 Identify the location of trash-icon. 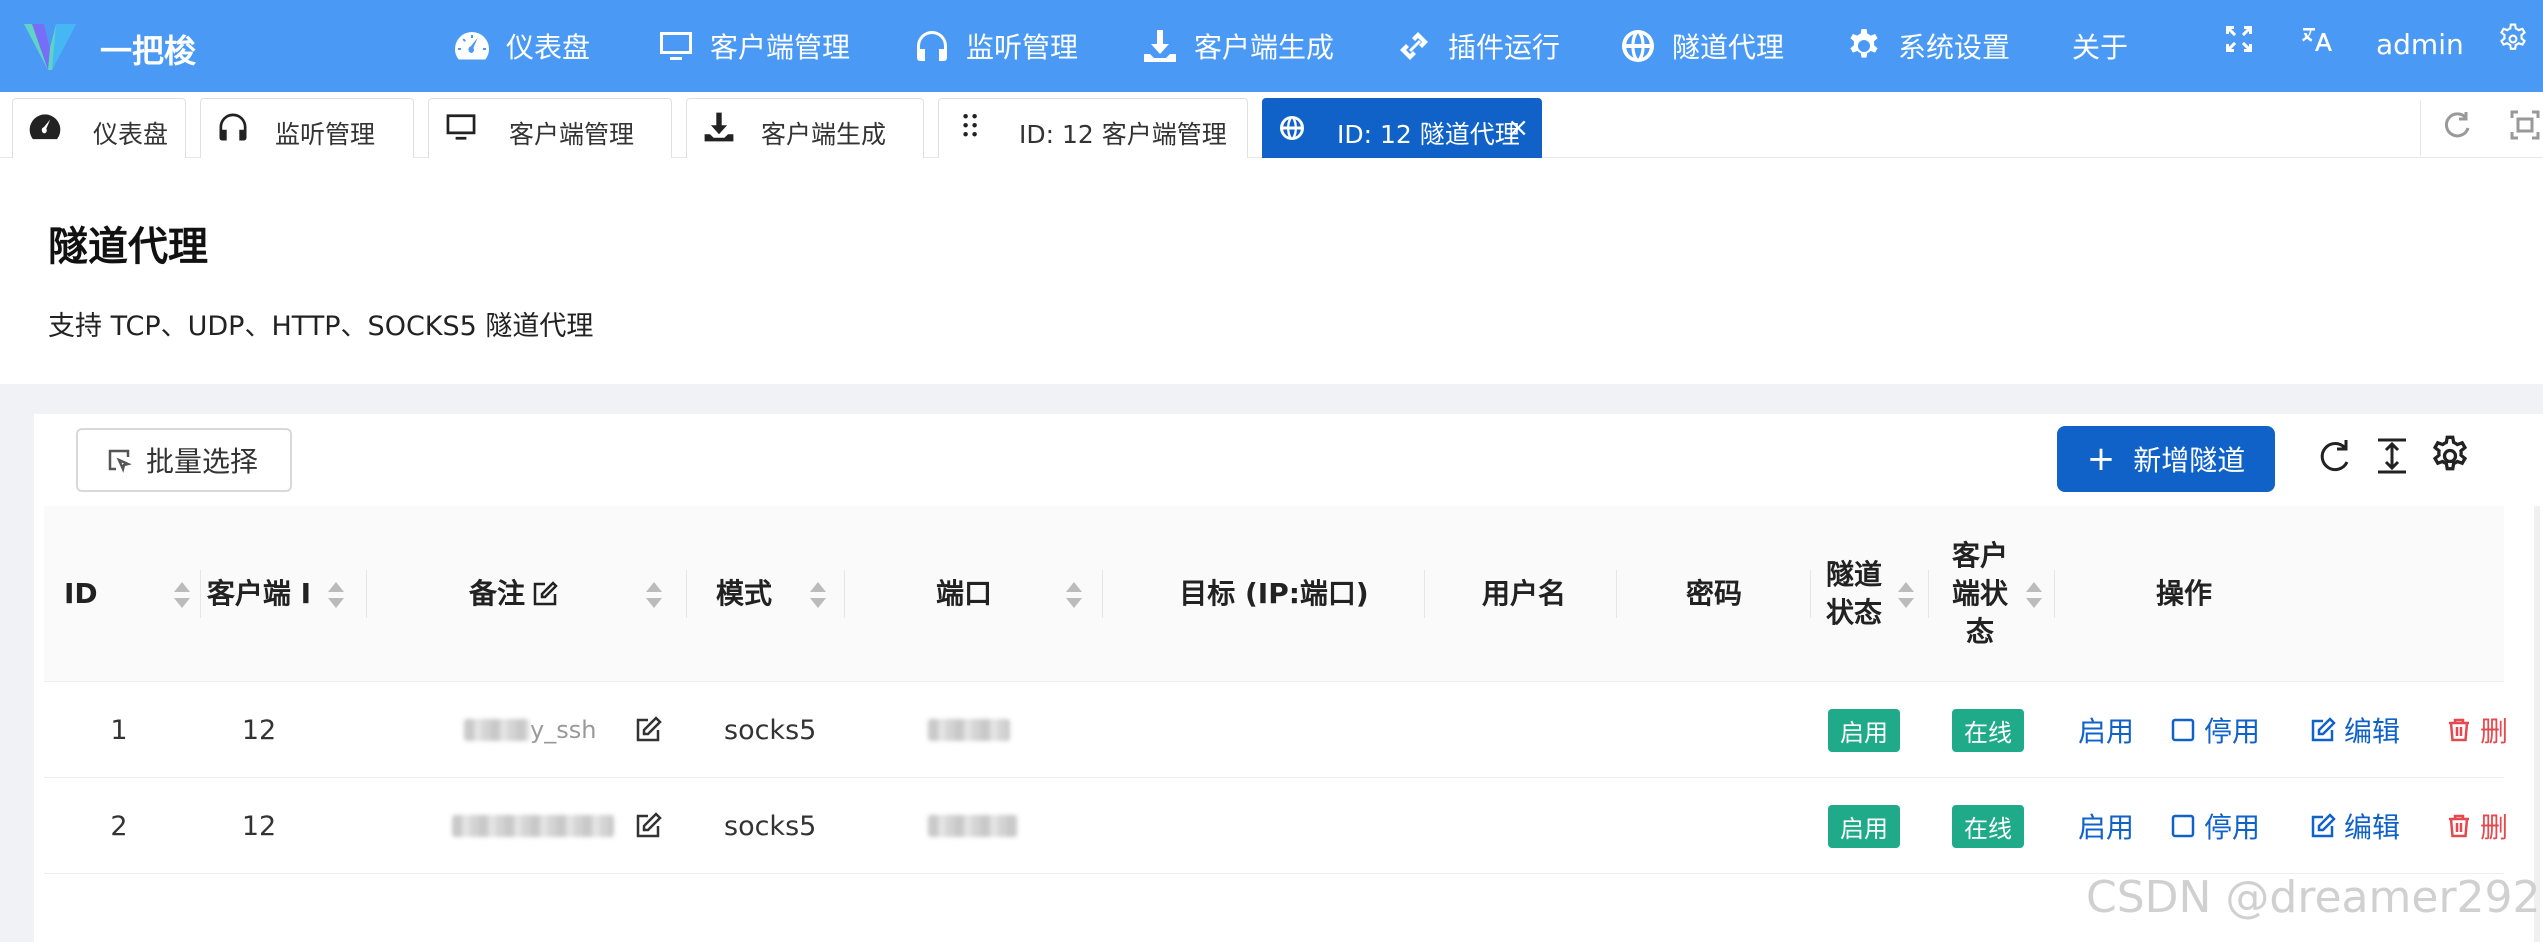
(2459, 826).